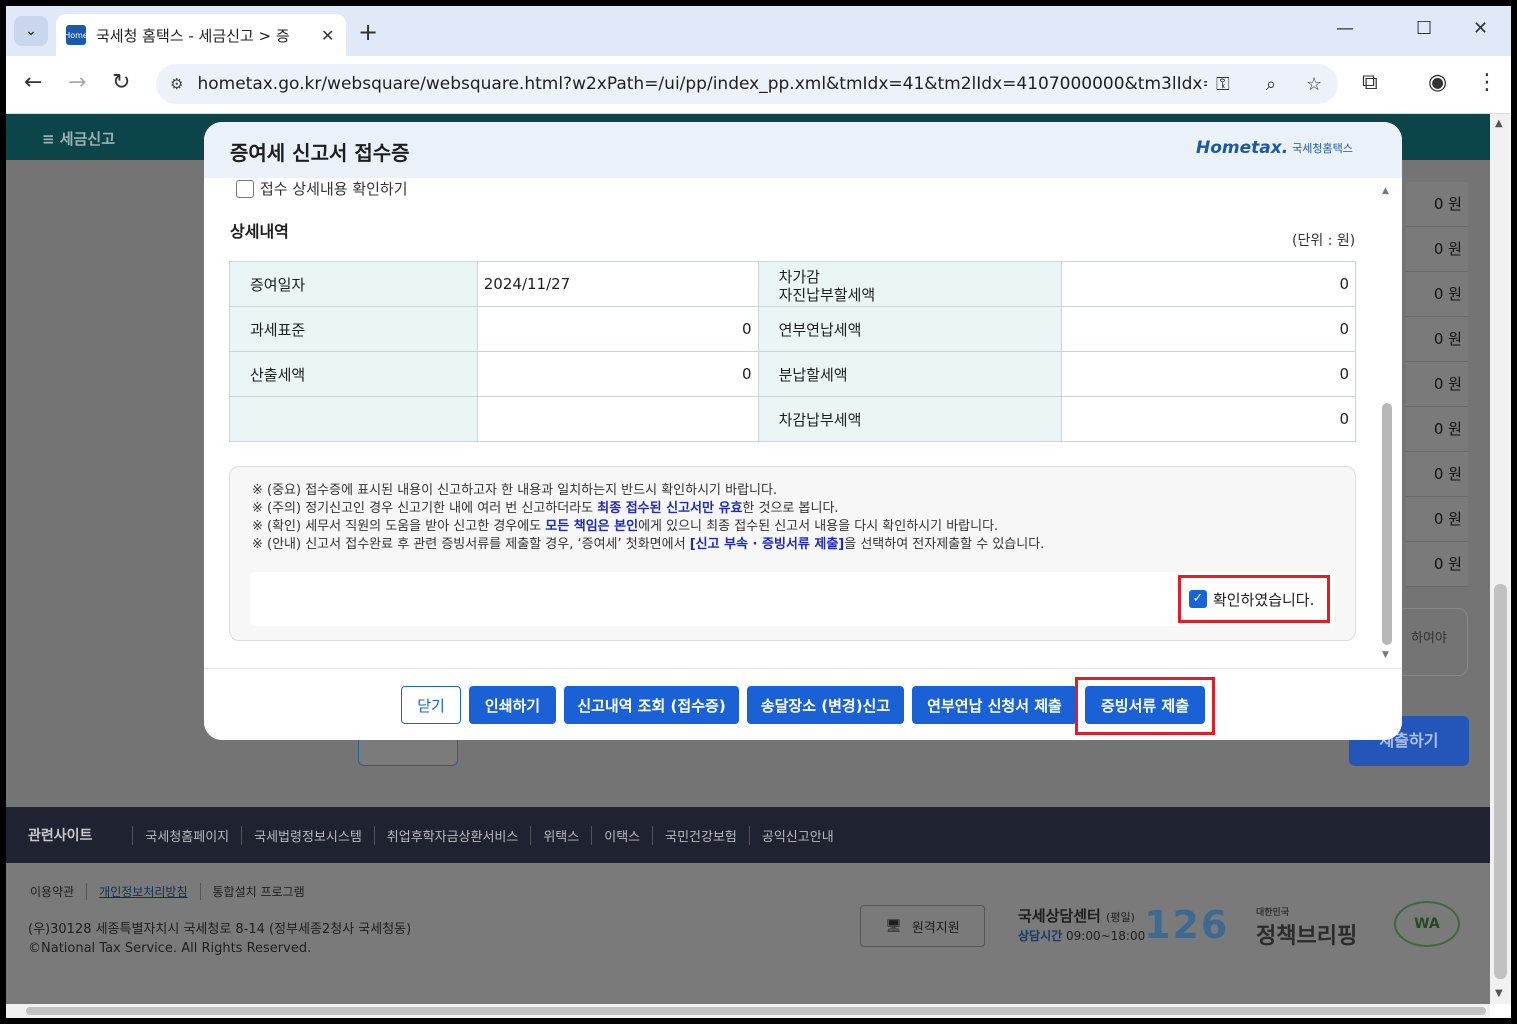 This screenshot has width=1517, height=1024. Describe the element at coordinates (431, 705) in the screenshot. I see `close-button: 닫기` at that location.